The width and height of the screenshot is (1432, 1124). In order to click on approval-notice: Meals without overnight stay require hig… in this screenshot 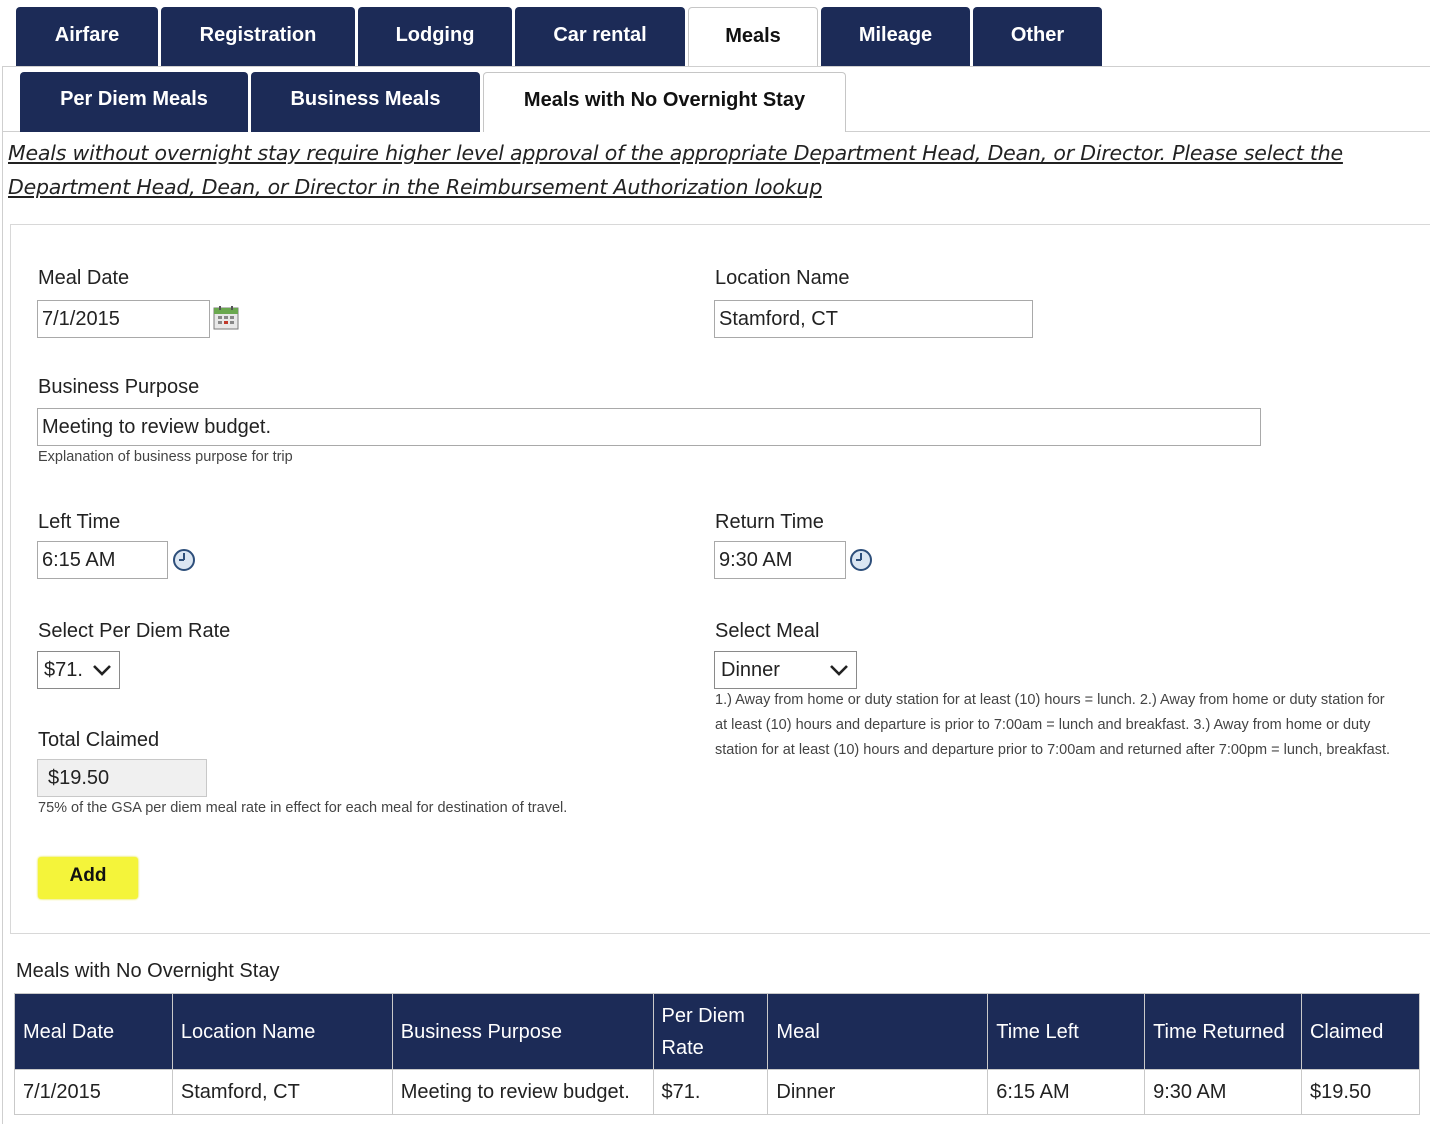, I will do `click(675, 170)`.